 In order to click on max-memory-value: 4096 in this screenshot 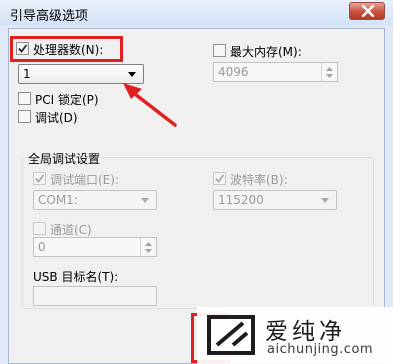, I will do `click(233, 72)`.